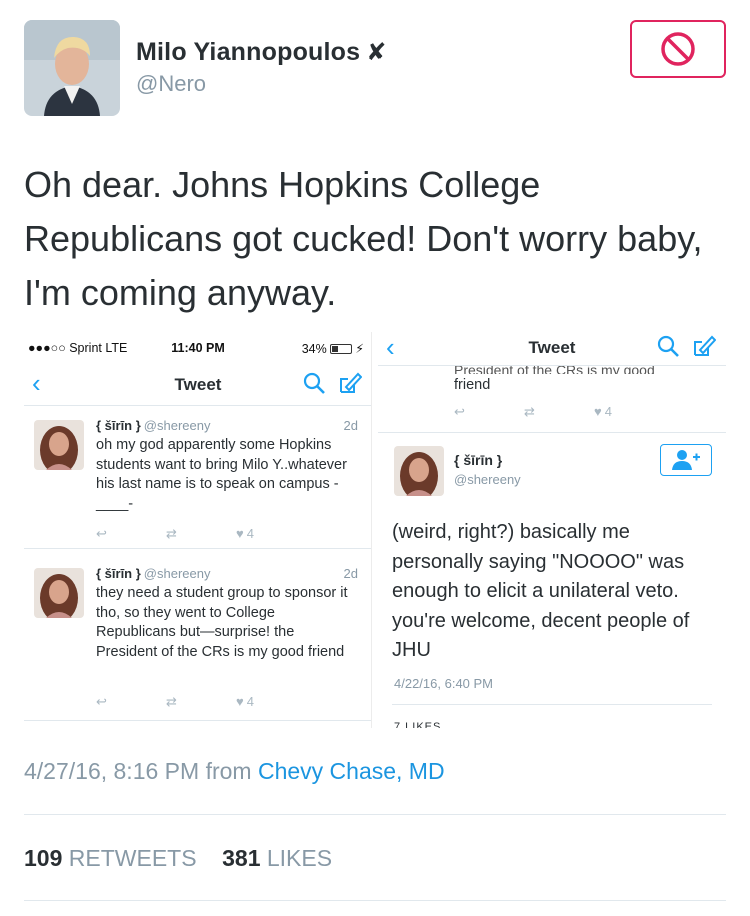  Describe the element at coordinates (277, 858) in the screenshot. I see `like-count: 381 LIKES` at that location.